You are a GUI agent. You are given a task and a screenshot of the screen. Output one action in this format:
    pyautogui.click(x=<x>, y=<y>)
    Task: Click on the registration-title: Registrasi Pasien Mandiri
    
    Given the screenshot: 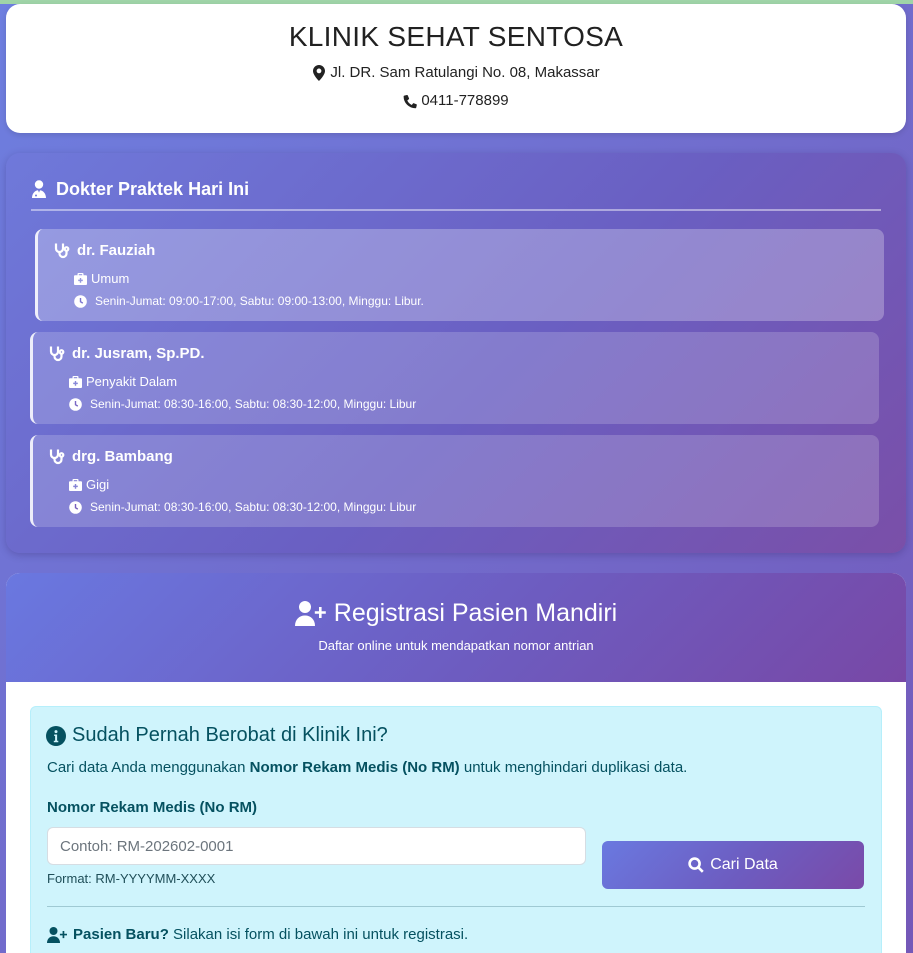 What is the action you would take?
    pyautogui.click(x=456, y=613)
    